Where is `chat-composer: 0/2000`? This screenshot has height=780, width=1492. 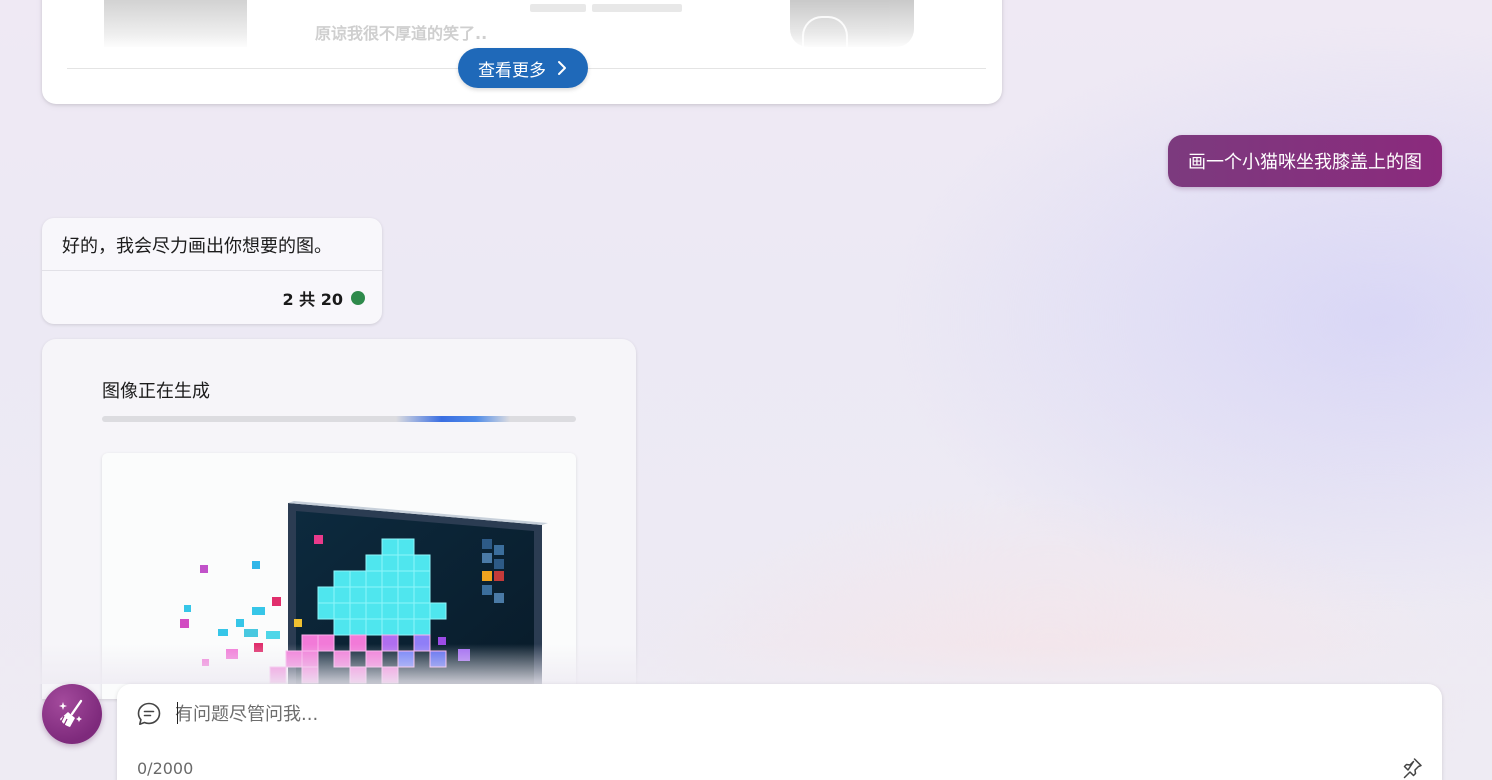 chat-composer: 0/2000 is located at coordinates (779, 732).